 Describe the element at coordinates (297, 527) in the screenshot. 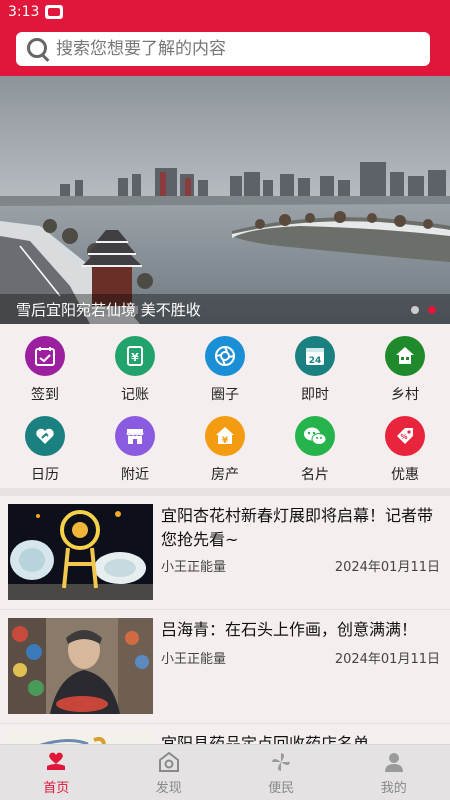

I see `news-title: 宜阳杏花村新春灯展即将启幕！记者带您抢先看~` at that location.